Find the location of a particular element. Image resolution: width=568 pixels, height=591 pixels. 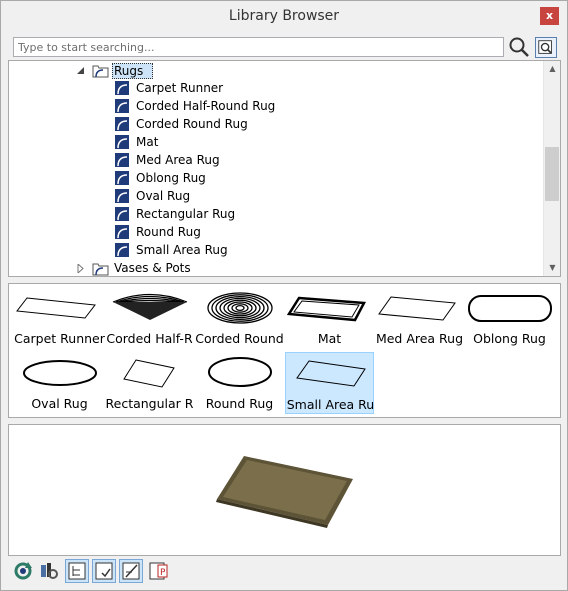

thumbnail-caption: Rectangular R is located at coordinates (149, 403).